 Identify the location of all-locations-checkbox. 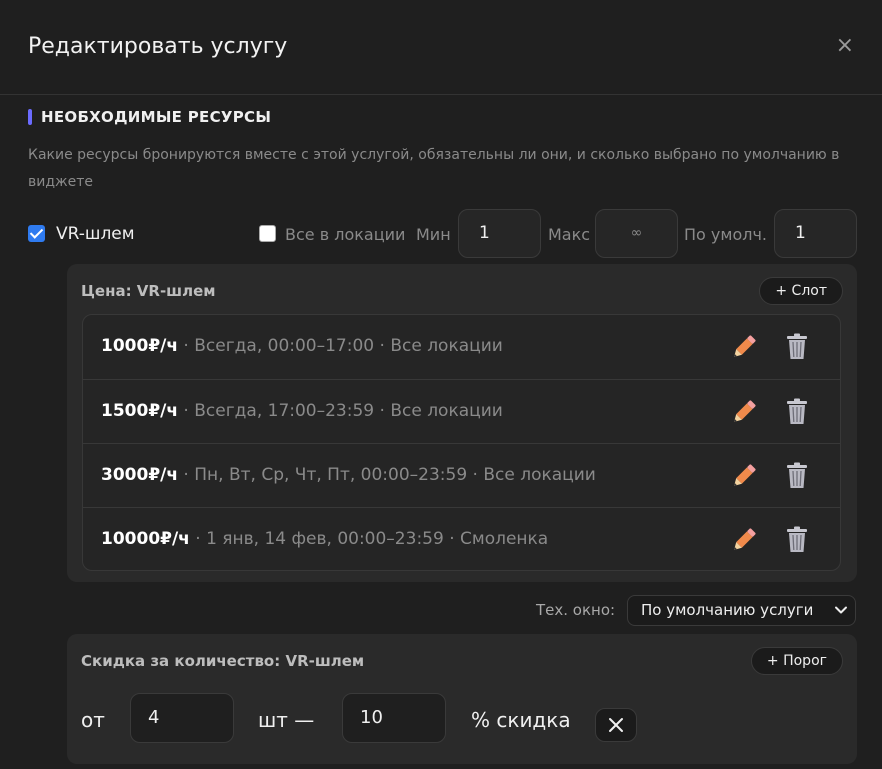
(267, 233).